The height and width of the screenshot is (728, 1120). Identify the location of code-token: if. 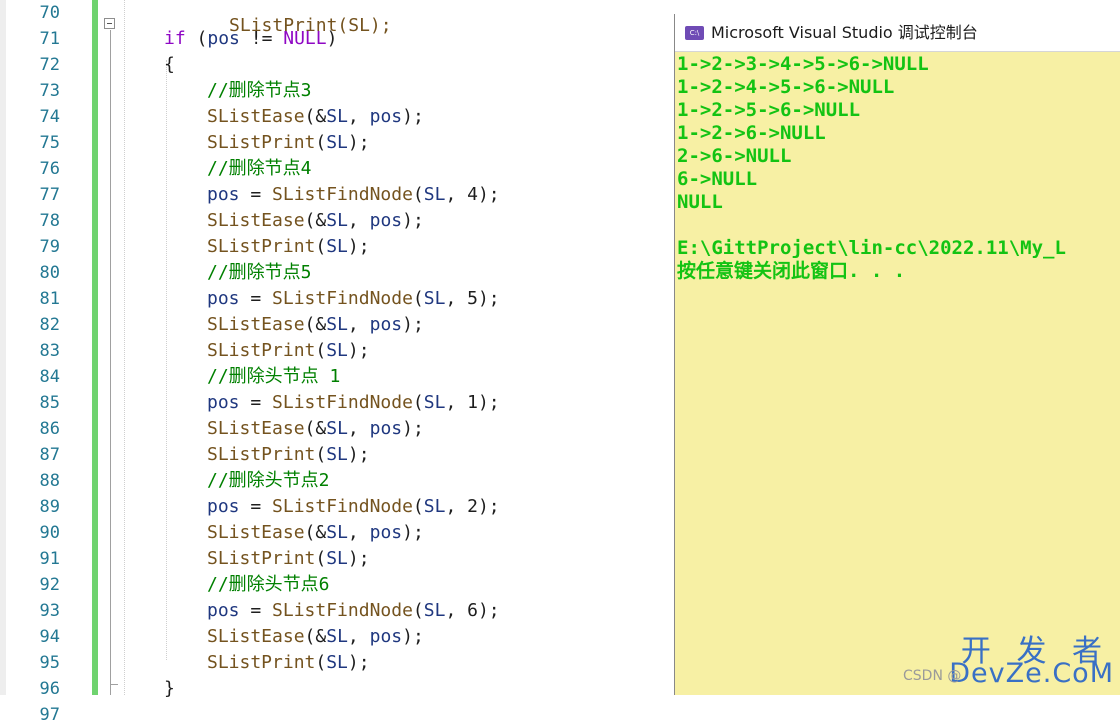
(175, 38).